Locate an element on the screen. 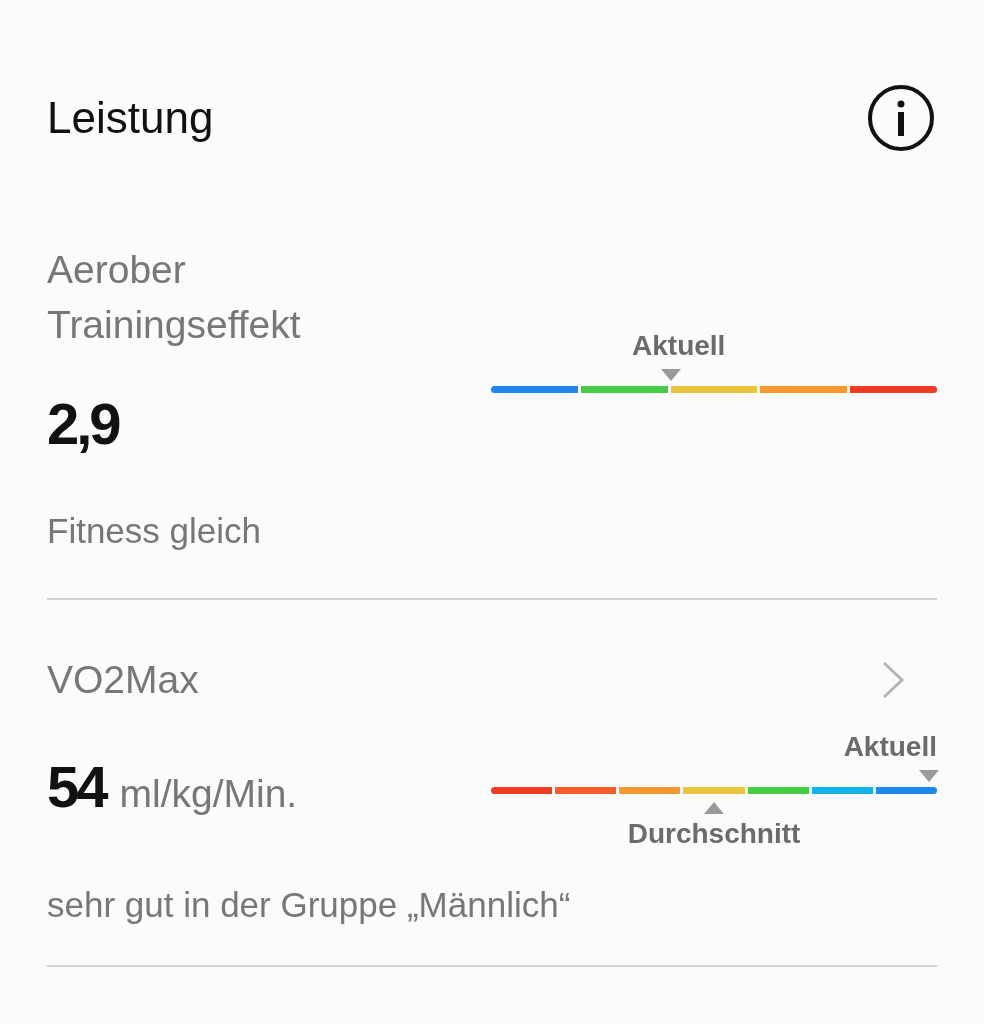 The height and width of the screenshot is (1024, 984). info-icon is located at coordinates (901, 118).